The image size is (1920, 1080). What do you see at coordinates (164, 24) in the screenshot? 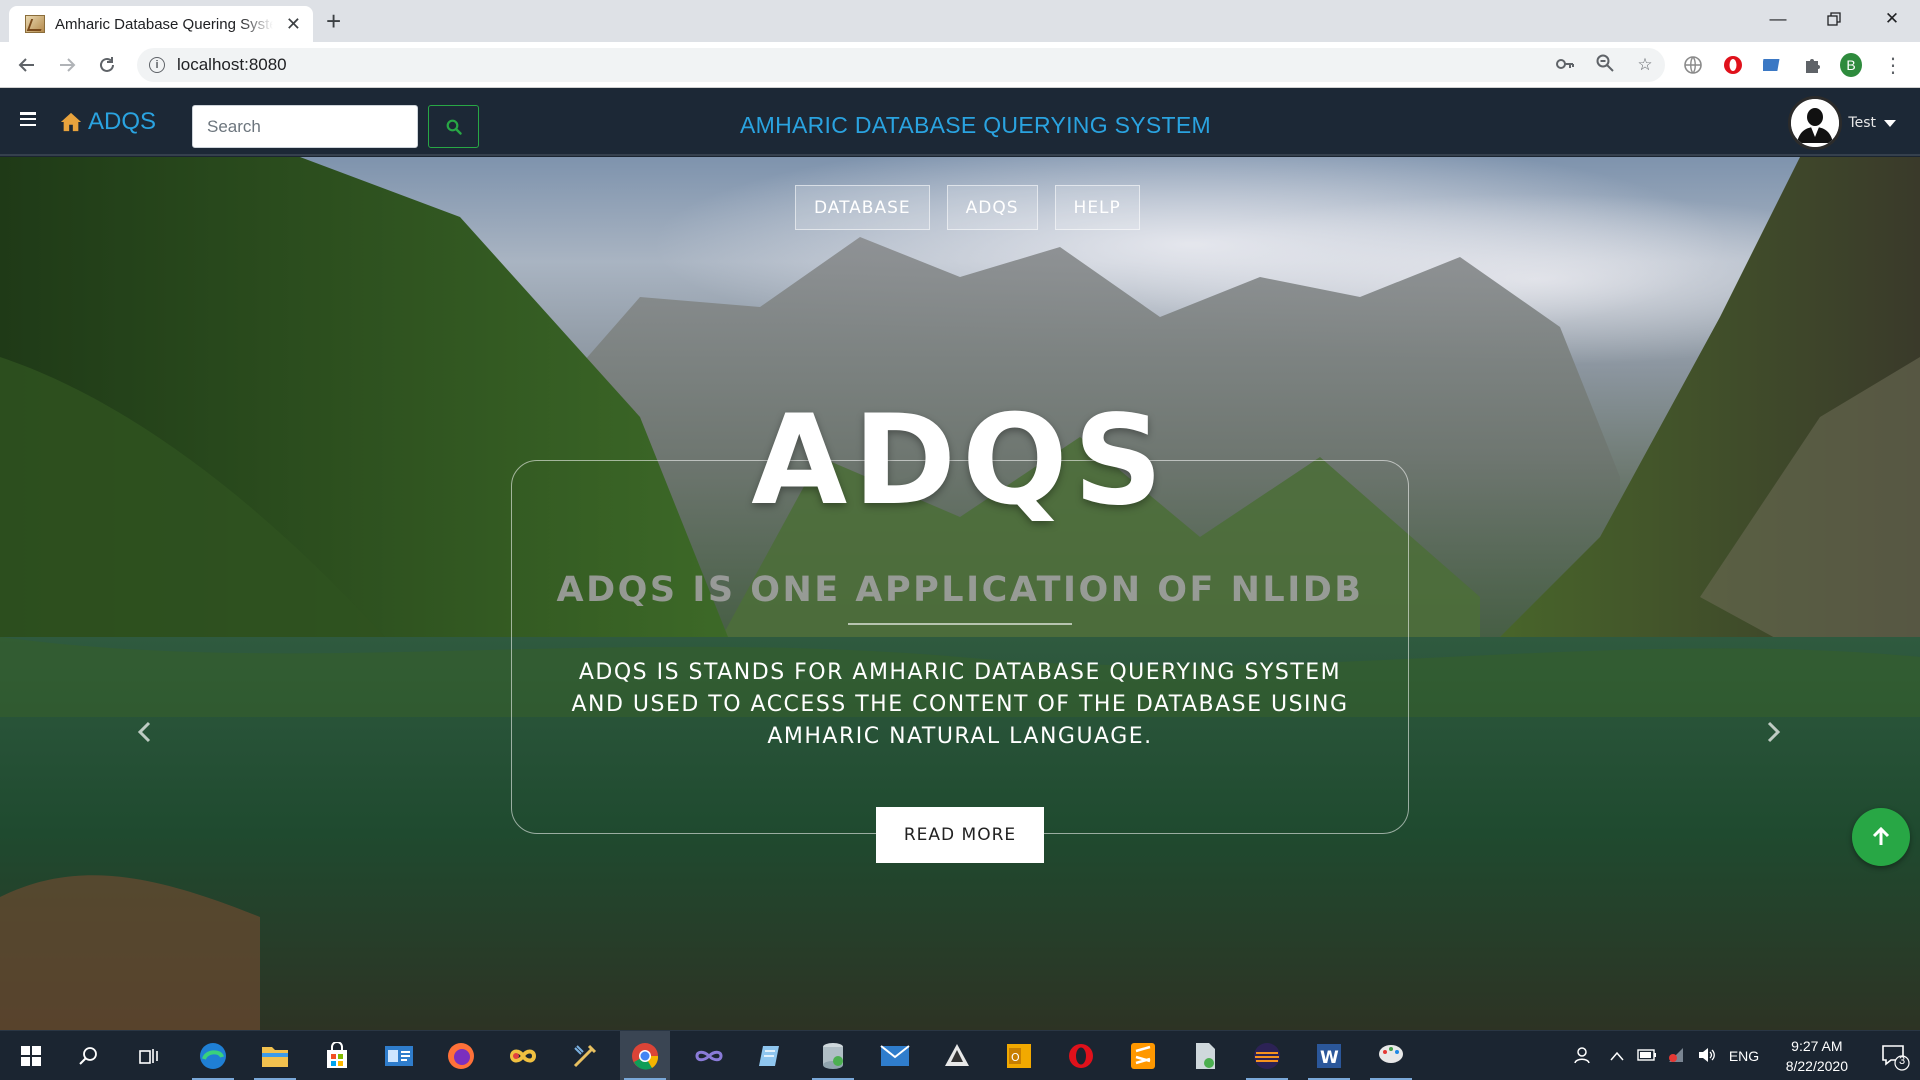
I see `tab-title: Amharic Database Quering System` at bounding box center [164, 24].